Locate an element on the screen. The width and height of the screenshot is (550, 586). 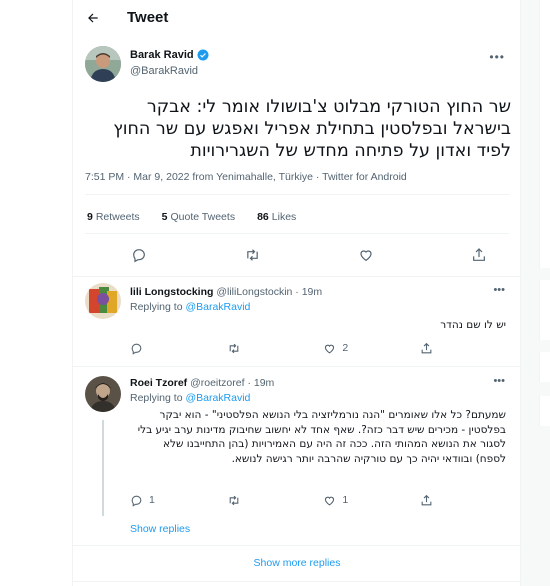
verified-badge-icon is located at coordinates (203, 55).